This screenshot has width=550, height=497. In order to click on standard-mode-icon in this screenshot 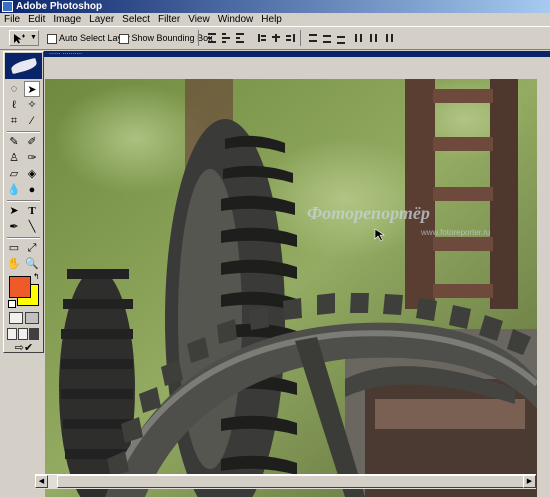, I will do `click(16, 318)`.